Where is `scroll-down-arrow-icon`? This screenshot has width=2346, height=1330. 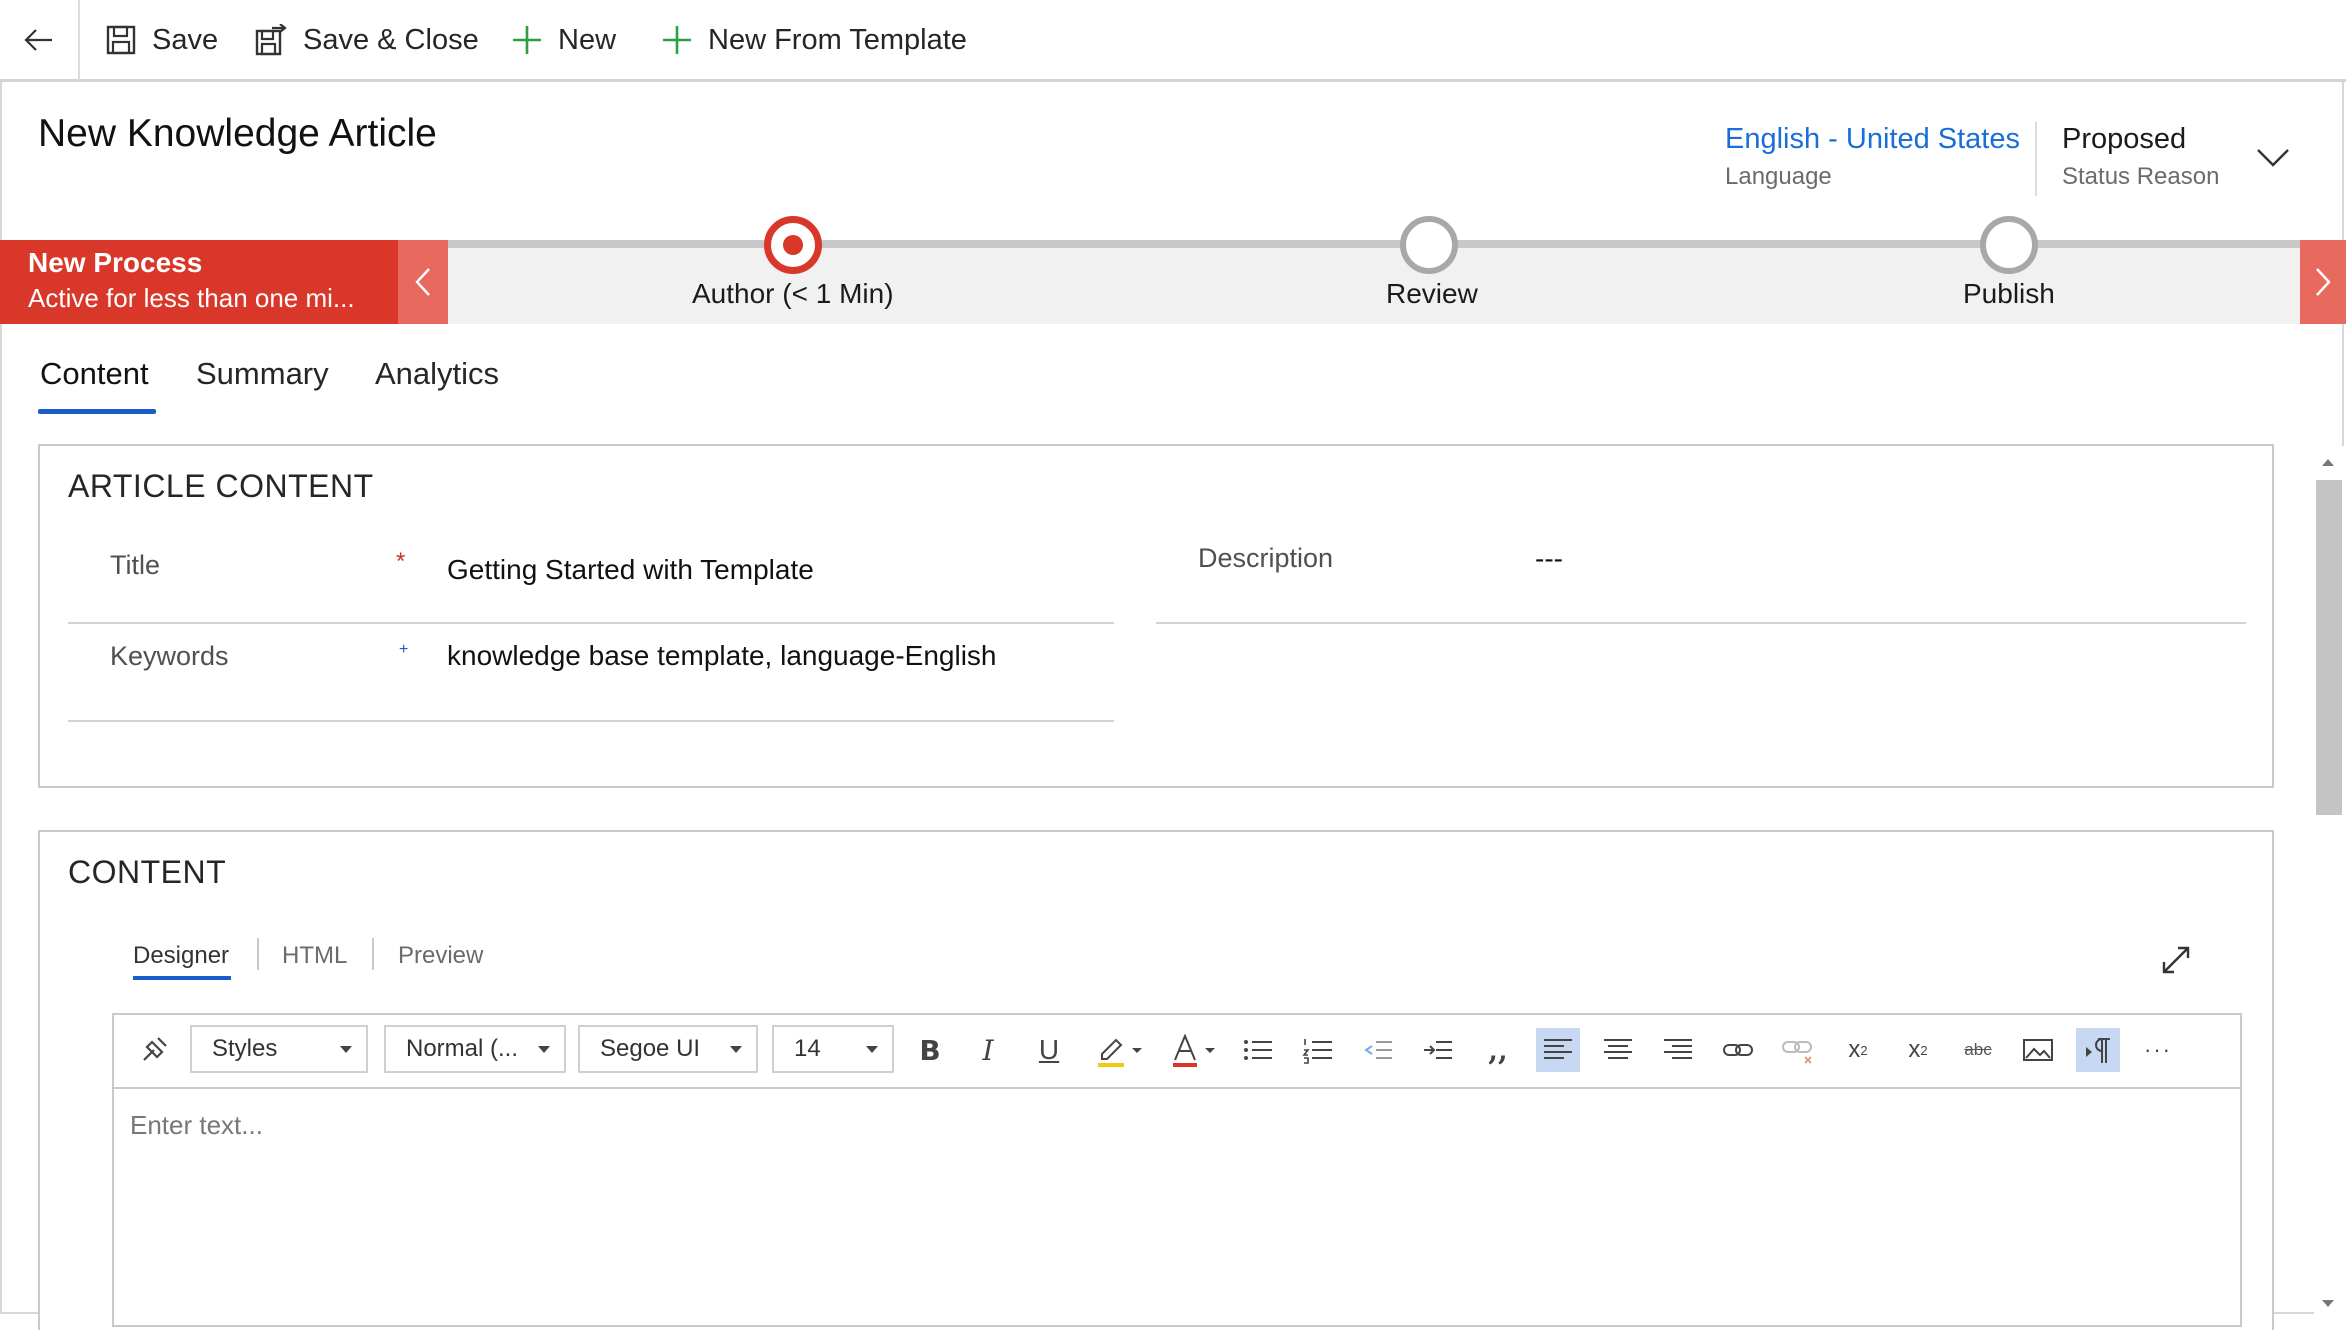
scroll-down-arrow-icon is located at coordinates (2328, 1304).